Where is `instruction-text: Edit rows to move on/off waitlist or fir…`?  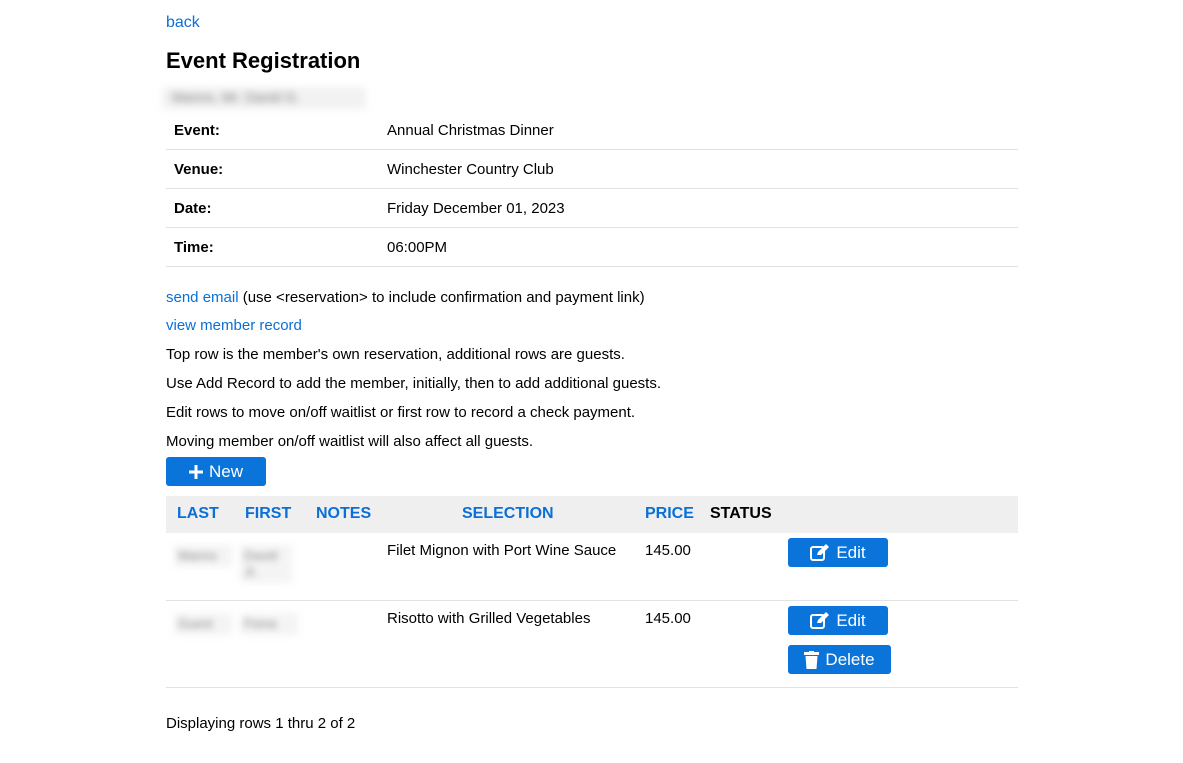 instruction-text: Edit rows to move on/off waitlist or fir… is located at coordinates (401, 412).